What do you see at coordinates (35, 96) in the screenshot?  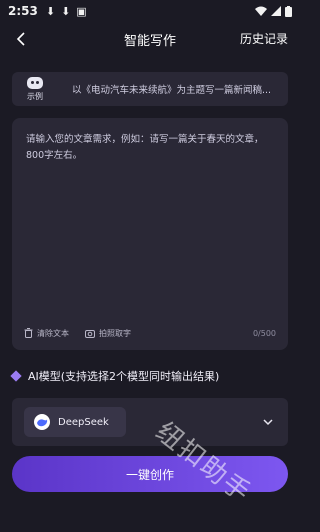 I see `example-badge-label: 示例` at bounding box center [35, 96].